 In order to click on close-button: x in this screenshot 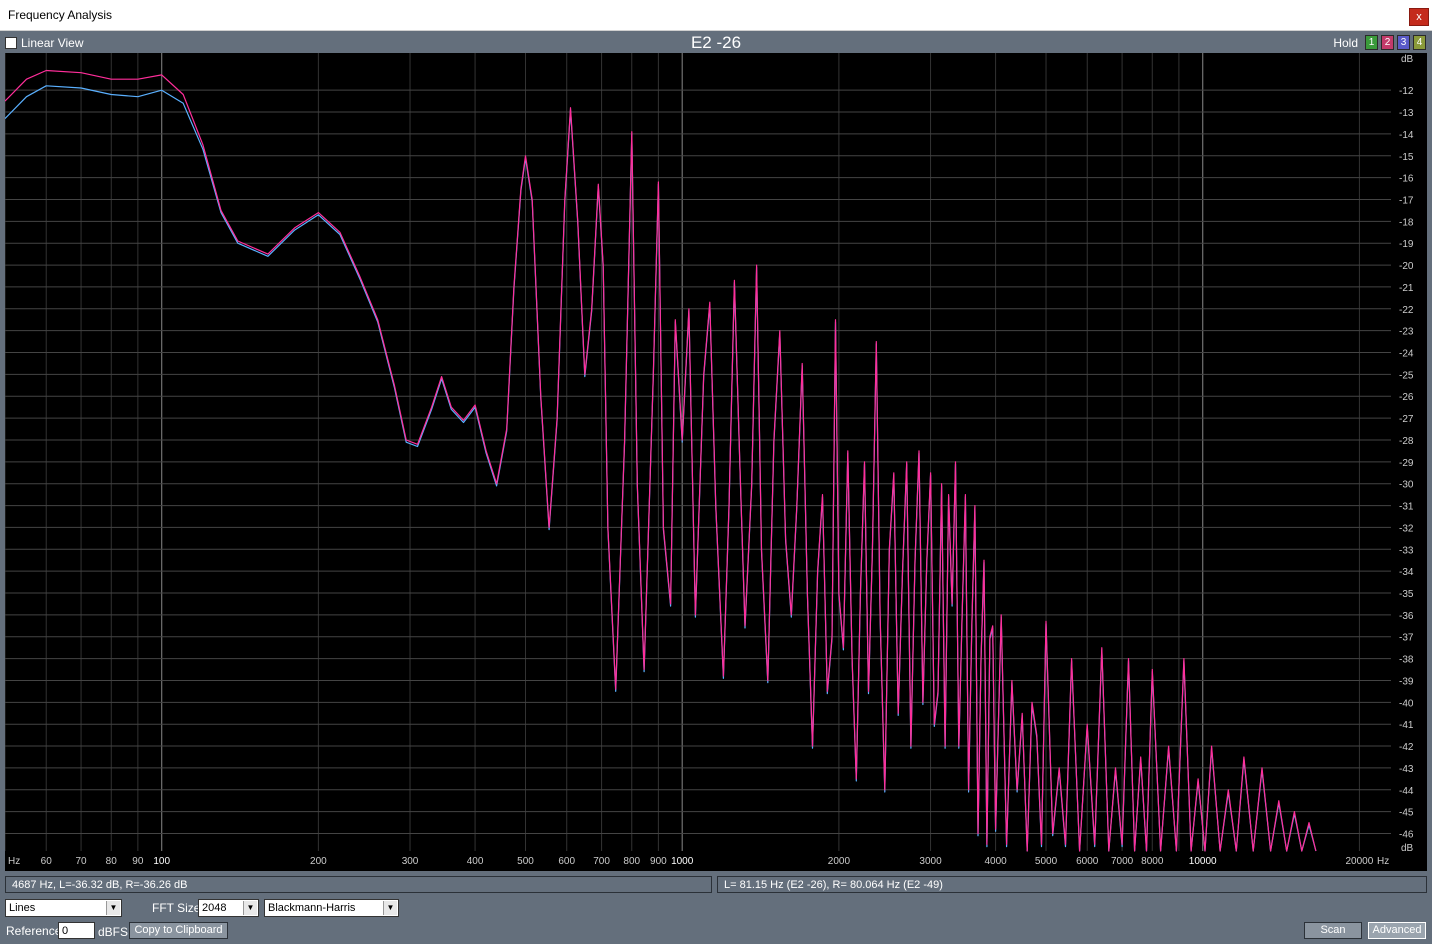, I will do `click(1419, 17)`.